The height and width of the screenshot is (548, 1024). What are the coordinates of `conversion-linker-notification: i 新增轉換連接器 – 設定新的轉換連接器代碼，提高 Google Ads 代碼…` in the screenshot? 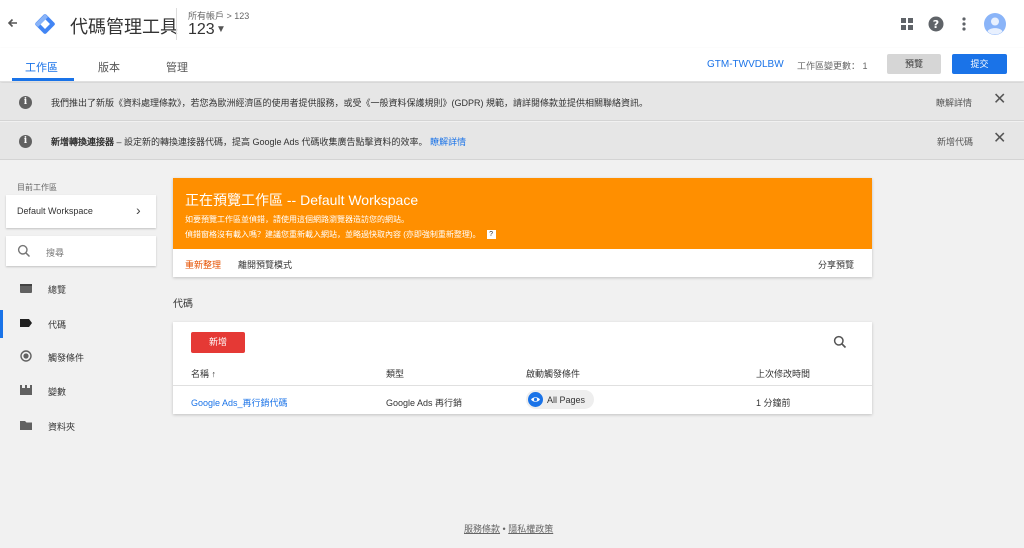 It's located at (512, 141).